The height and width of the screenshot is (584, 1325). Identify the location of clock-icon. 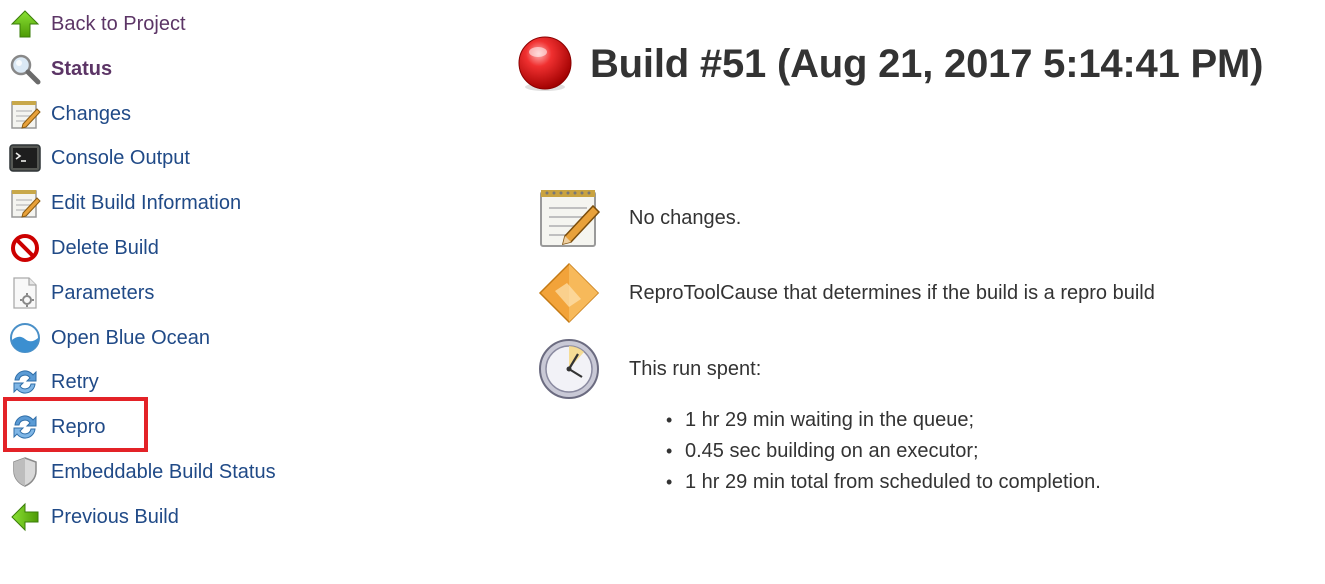
(569, 369).